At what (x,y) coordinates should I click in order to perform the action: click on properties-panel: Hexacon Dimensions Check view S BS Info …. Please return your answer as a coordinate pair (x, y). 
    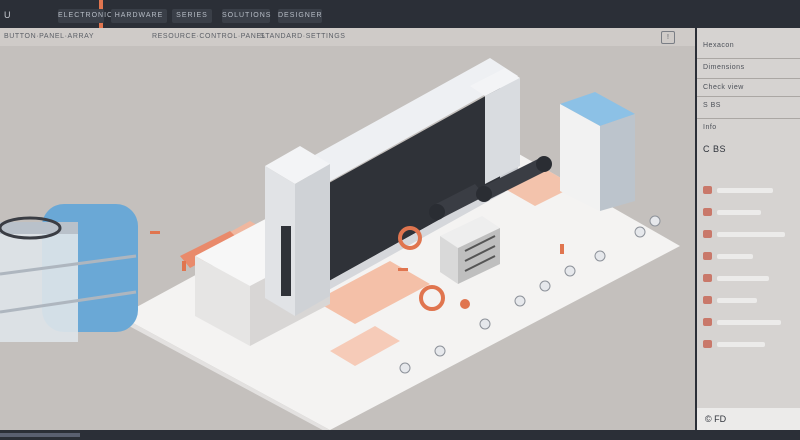
    Looking at the image, I should click on (747, 229).